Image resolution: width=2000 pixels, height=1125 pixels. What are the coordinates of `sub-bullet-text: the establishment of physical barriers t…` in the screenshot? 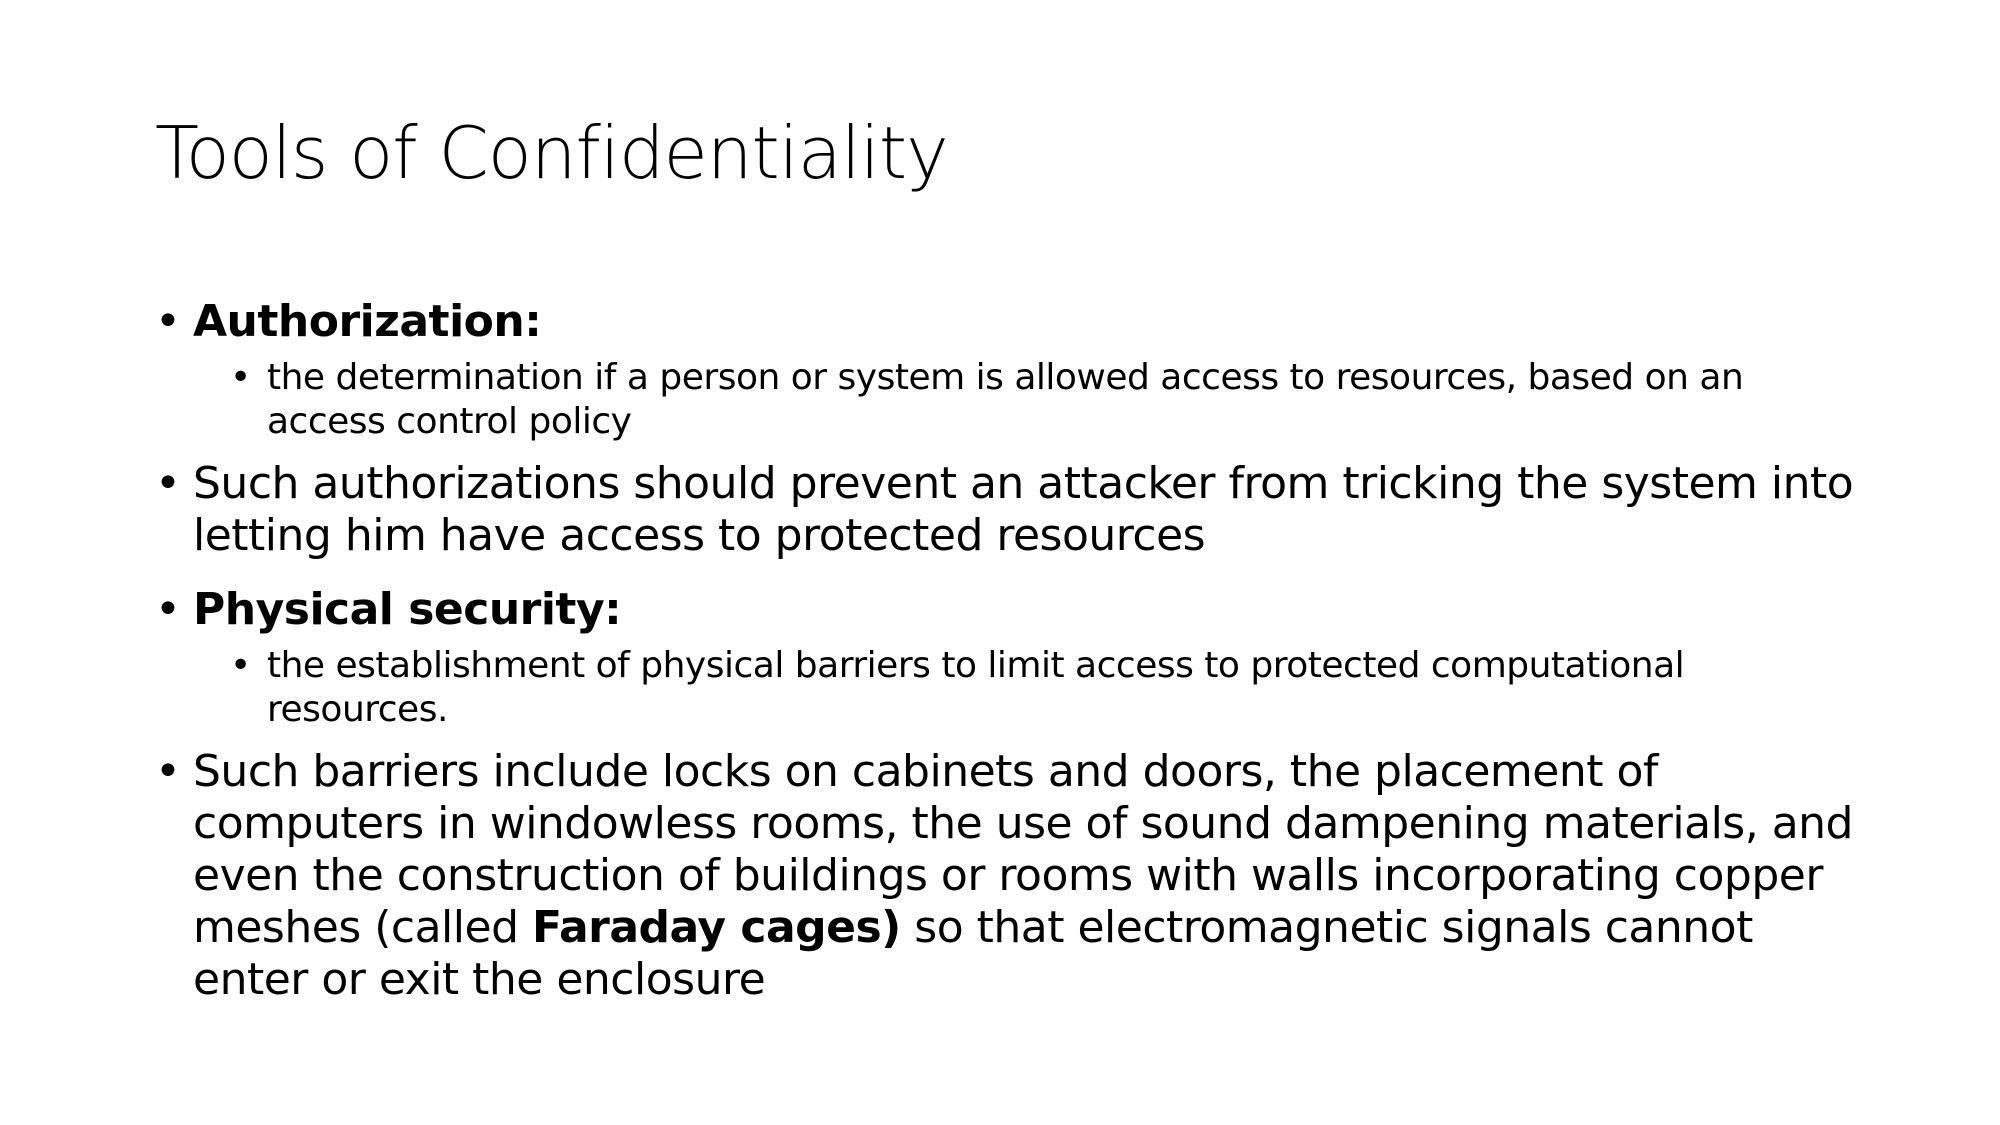 It's located at (976, 687).